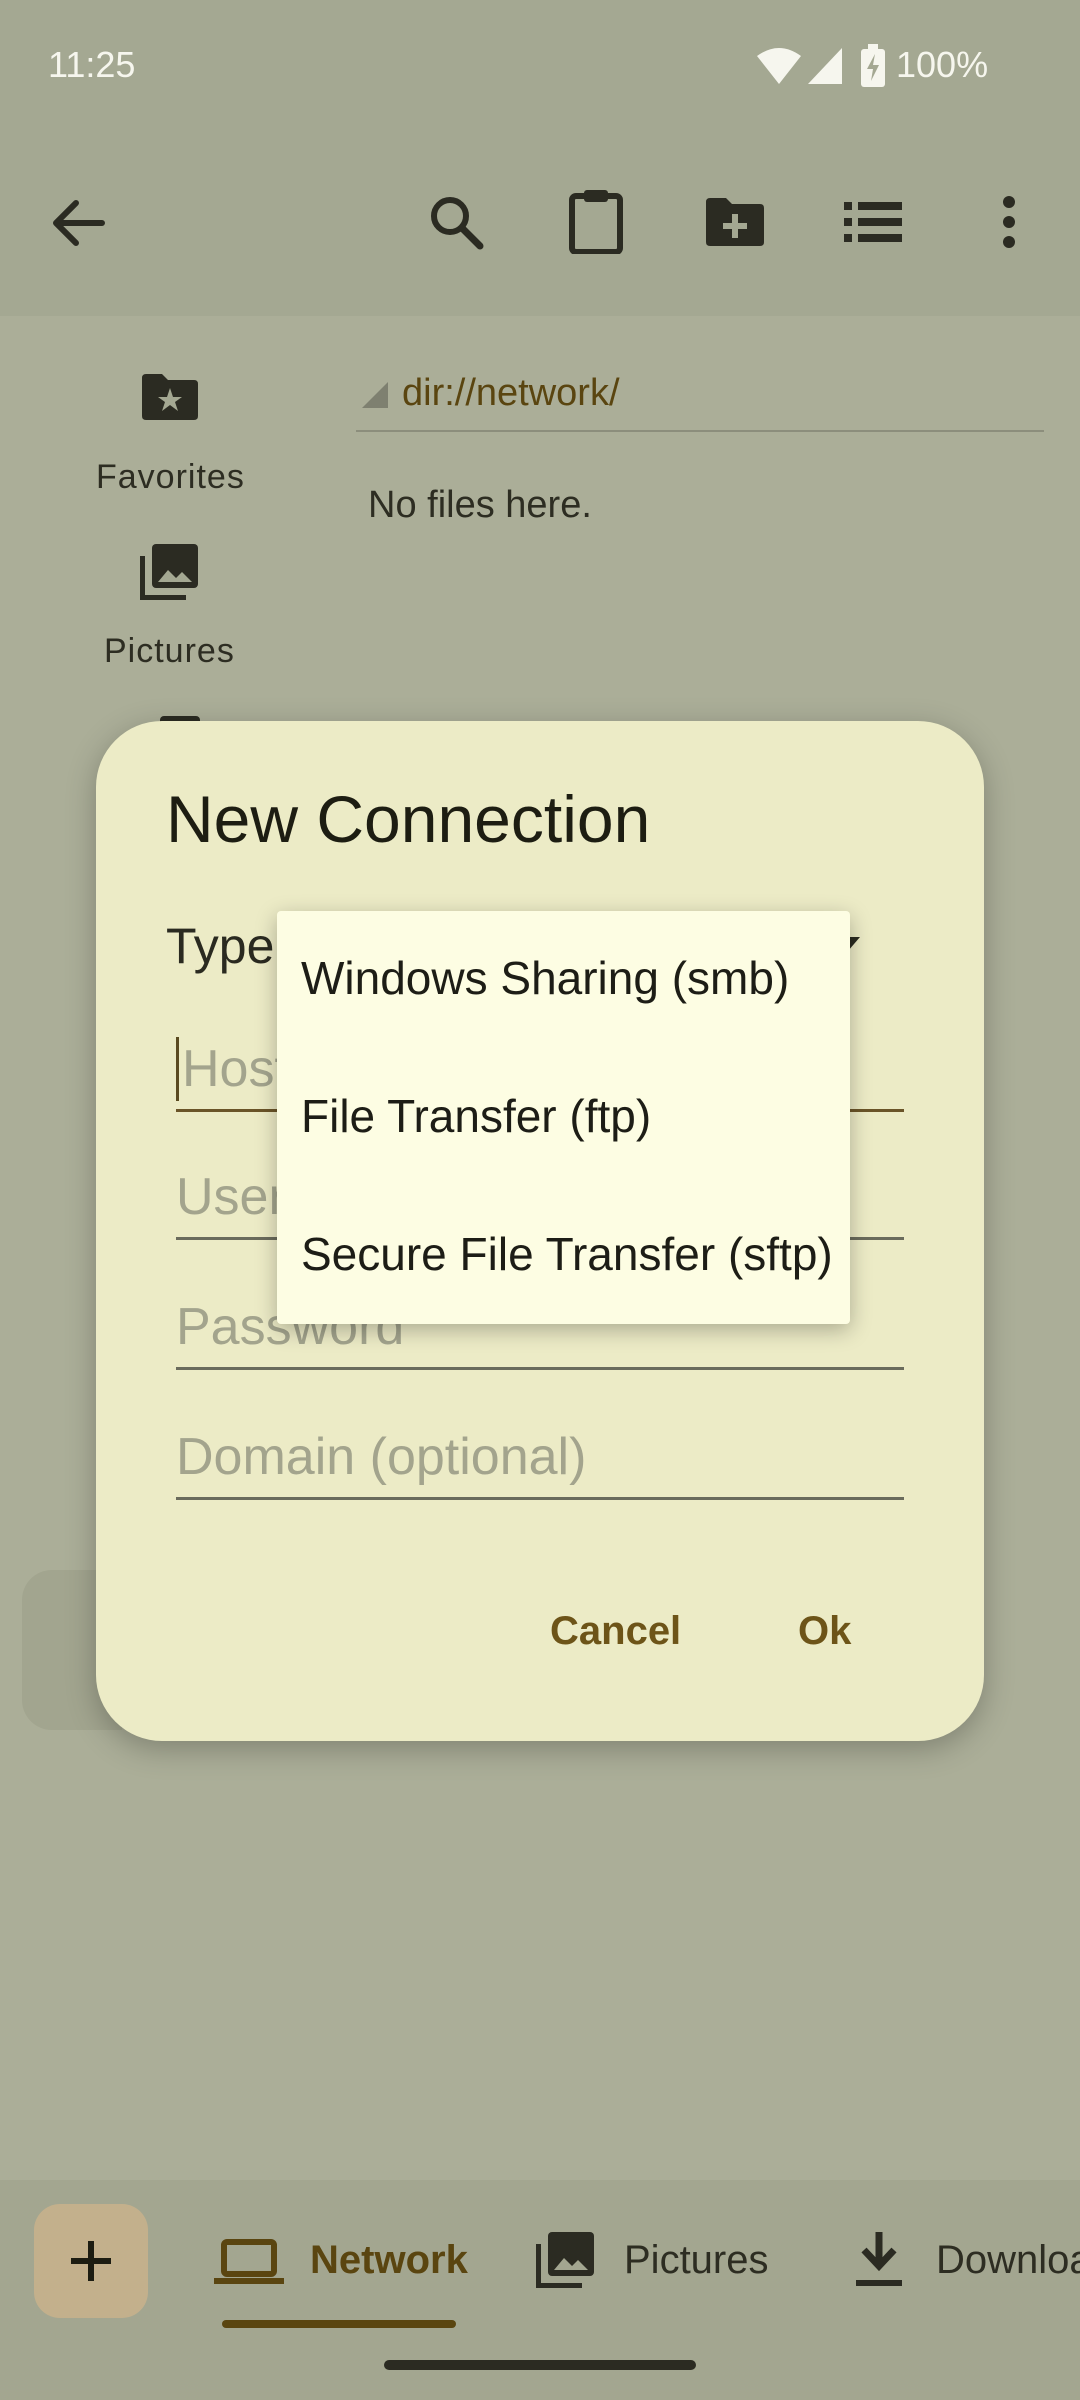  What do you see at coordinates (540, 65) in the screenshot?
I see `status-bar: 11:25 100%` at bounding box center [540, 65].